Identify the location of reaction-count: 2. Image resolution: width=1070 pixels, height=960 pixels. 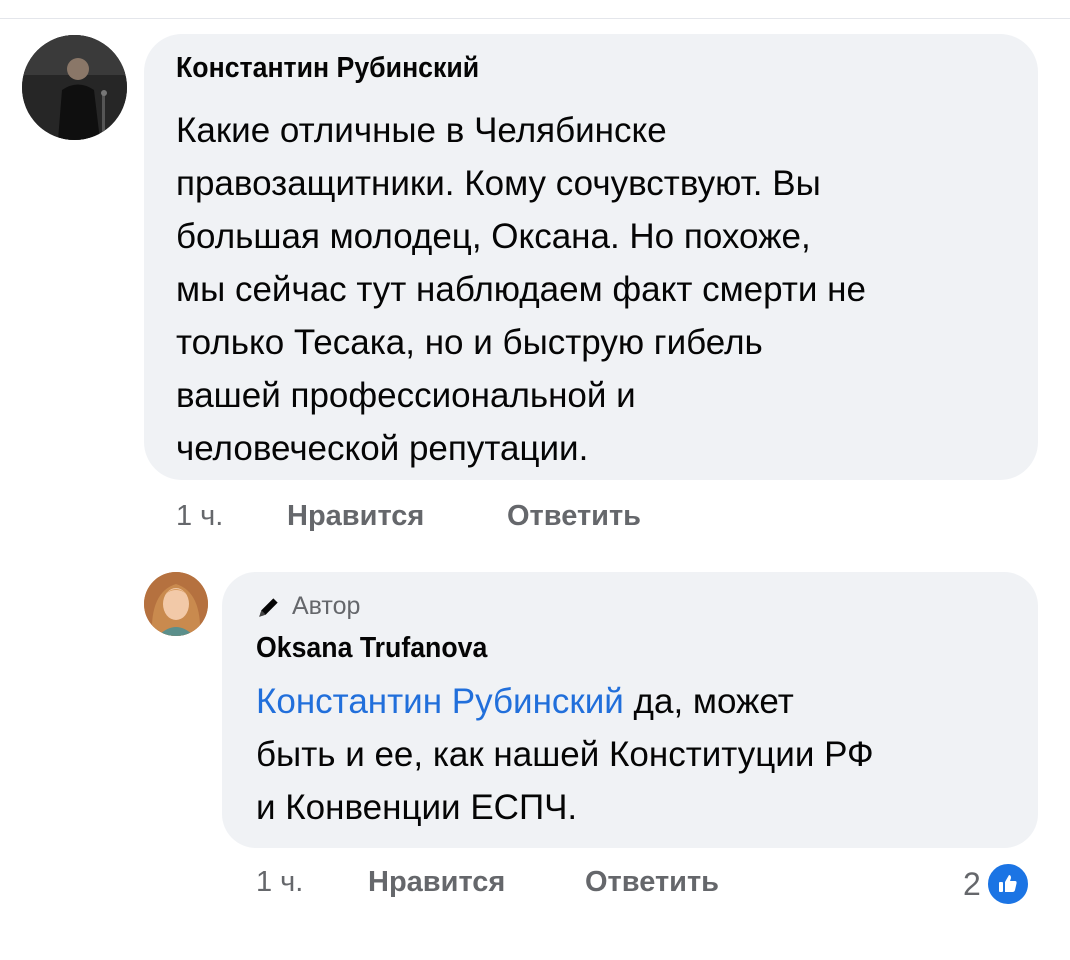
(972, 883).